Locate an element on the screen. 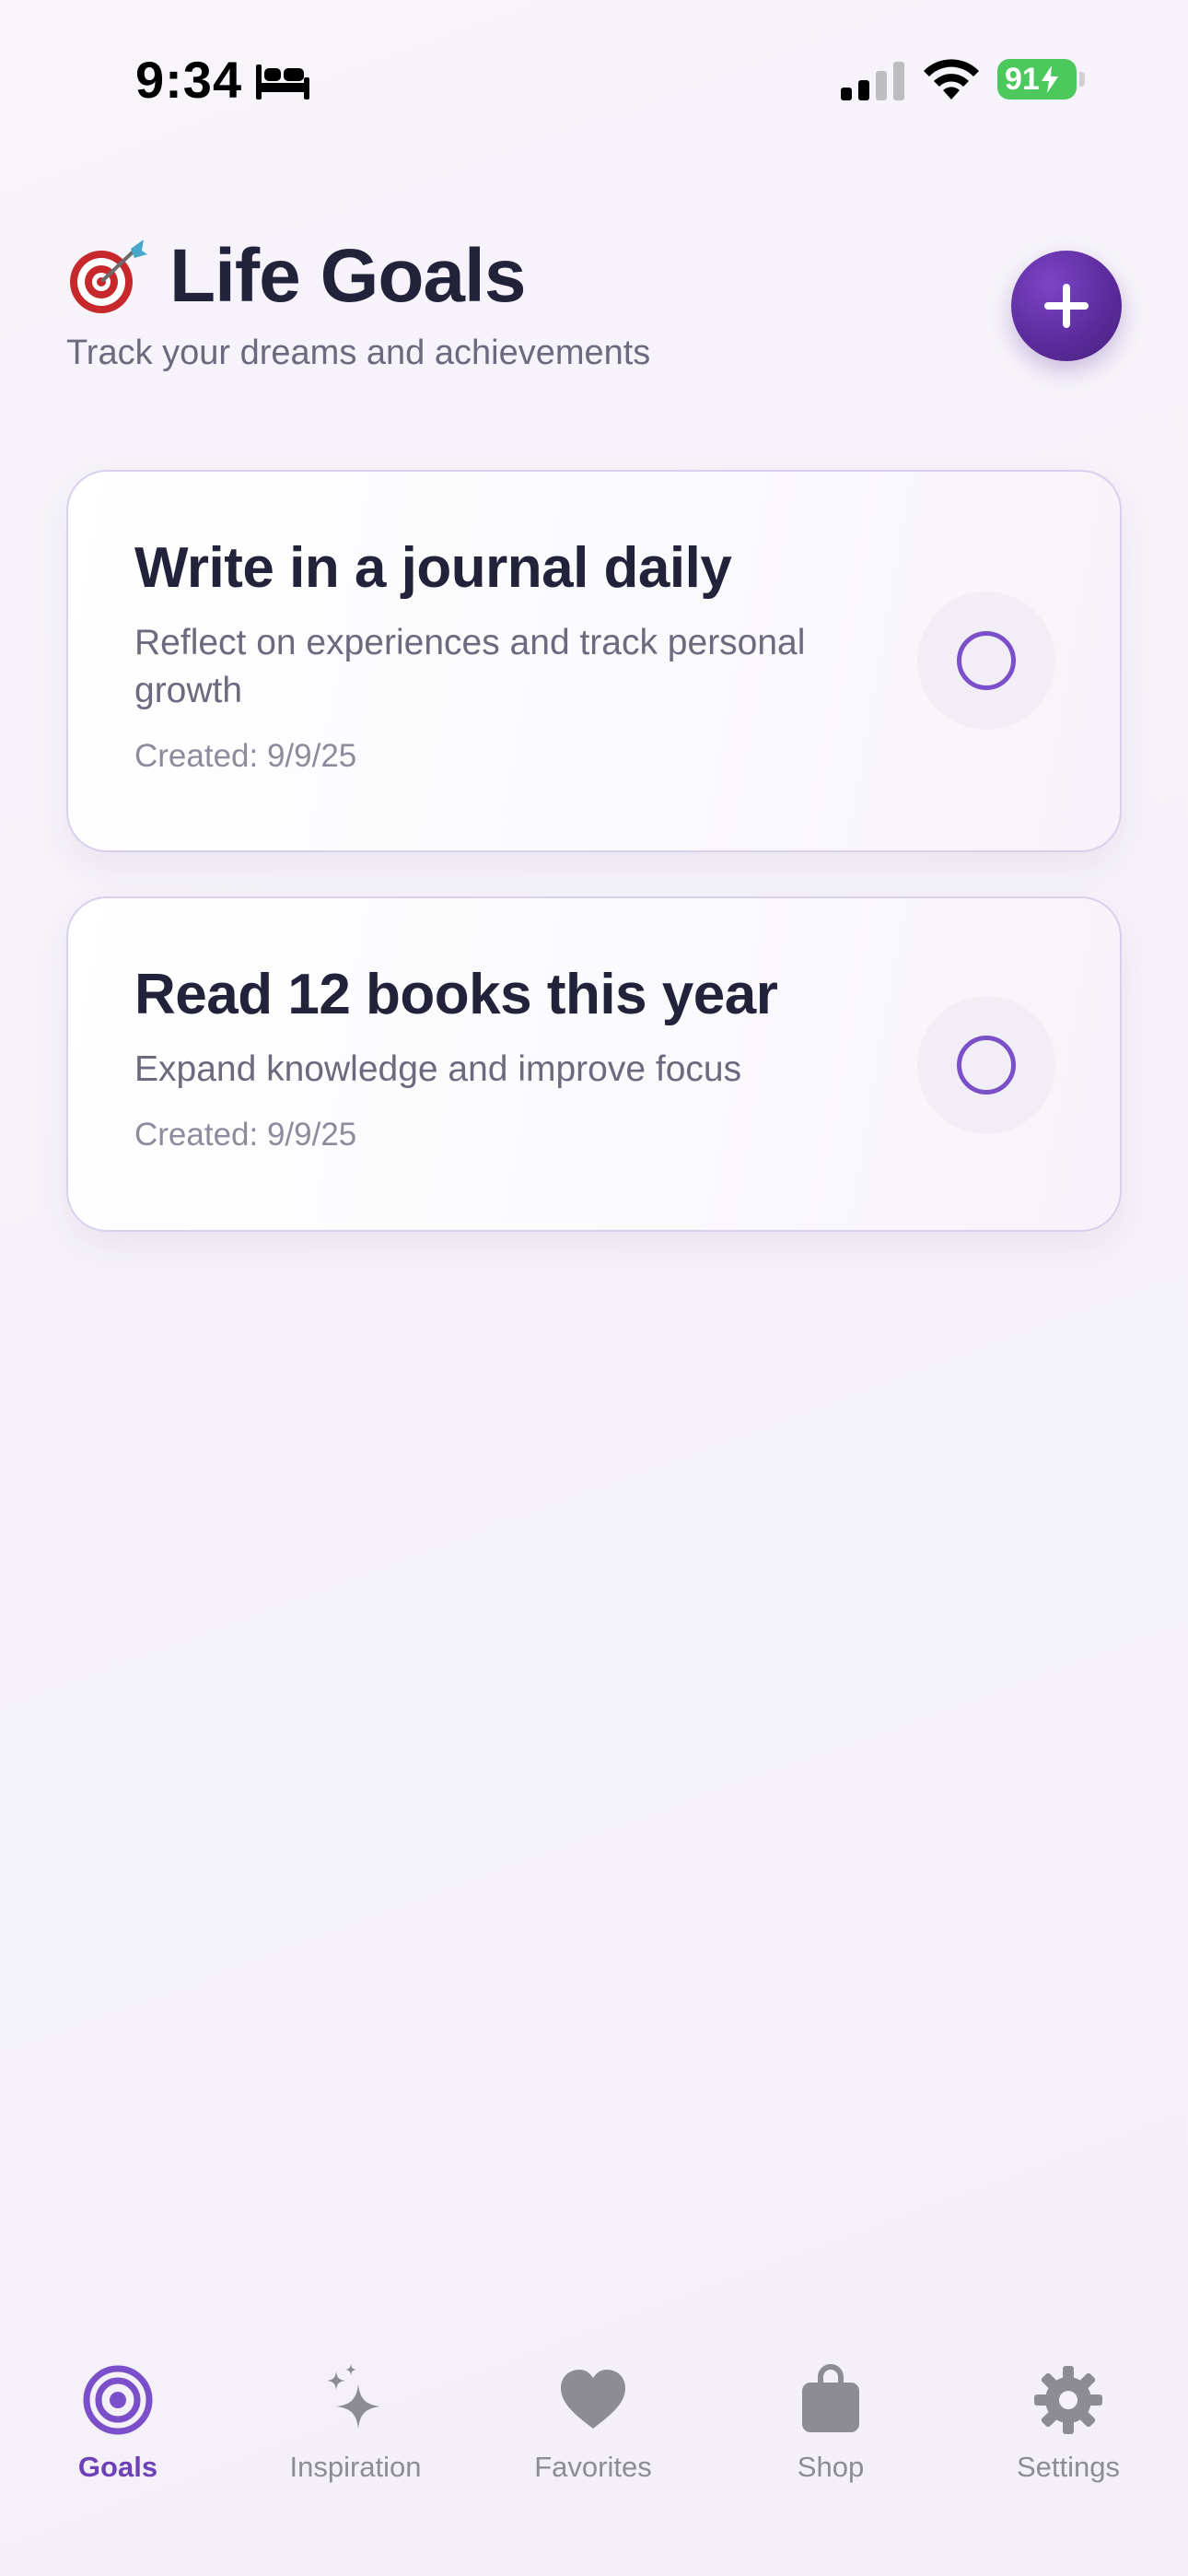  target-dart-icon is located at coordinates (108, 276).